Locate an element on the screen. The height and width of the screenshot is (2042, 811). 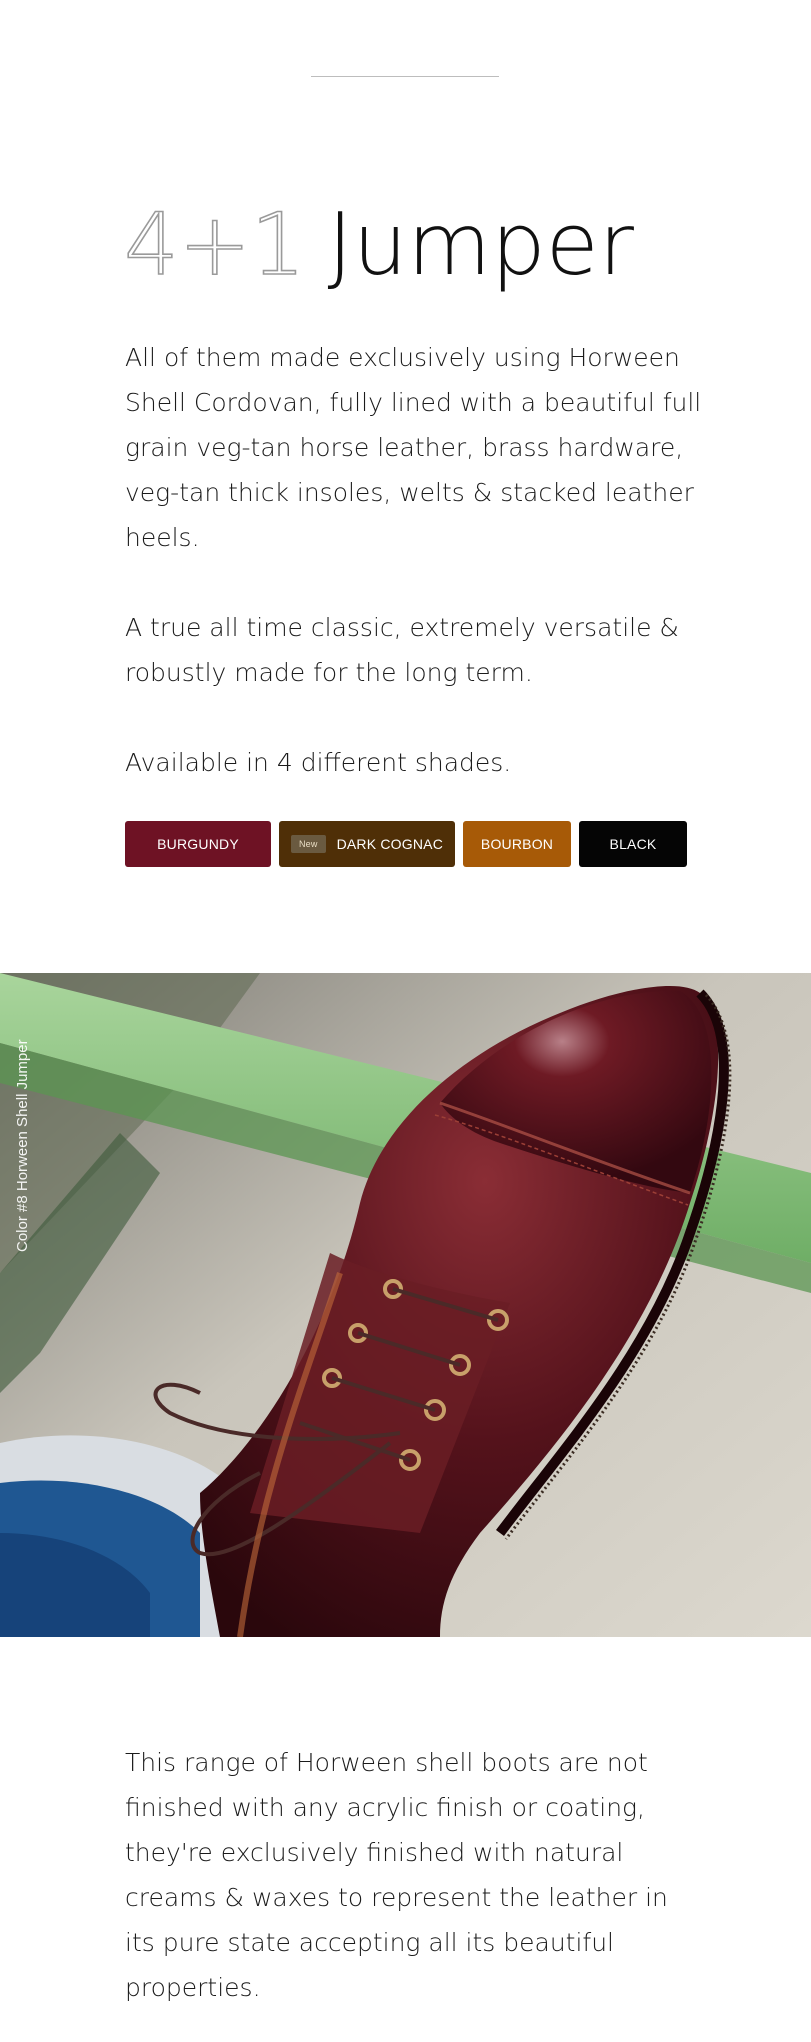
shade-label: BOURBON is located at coordinates (517, 844).